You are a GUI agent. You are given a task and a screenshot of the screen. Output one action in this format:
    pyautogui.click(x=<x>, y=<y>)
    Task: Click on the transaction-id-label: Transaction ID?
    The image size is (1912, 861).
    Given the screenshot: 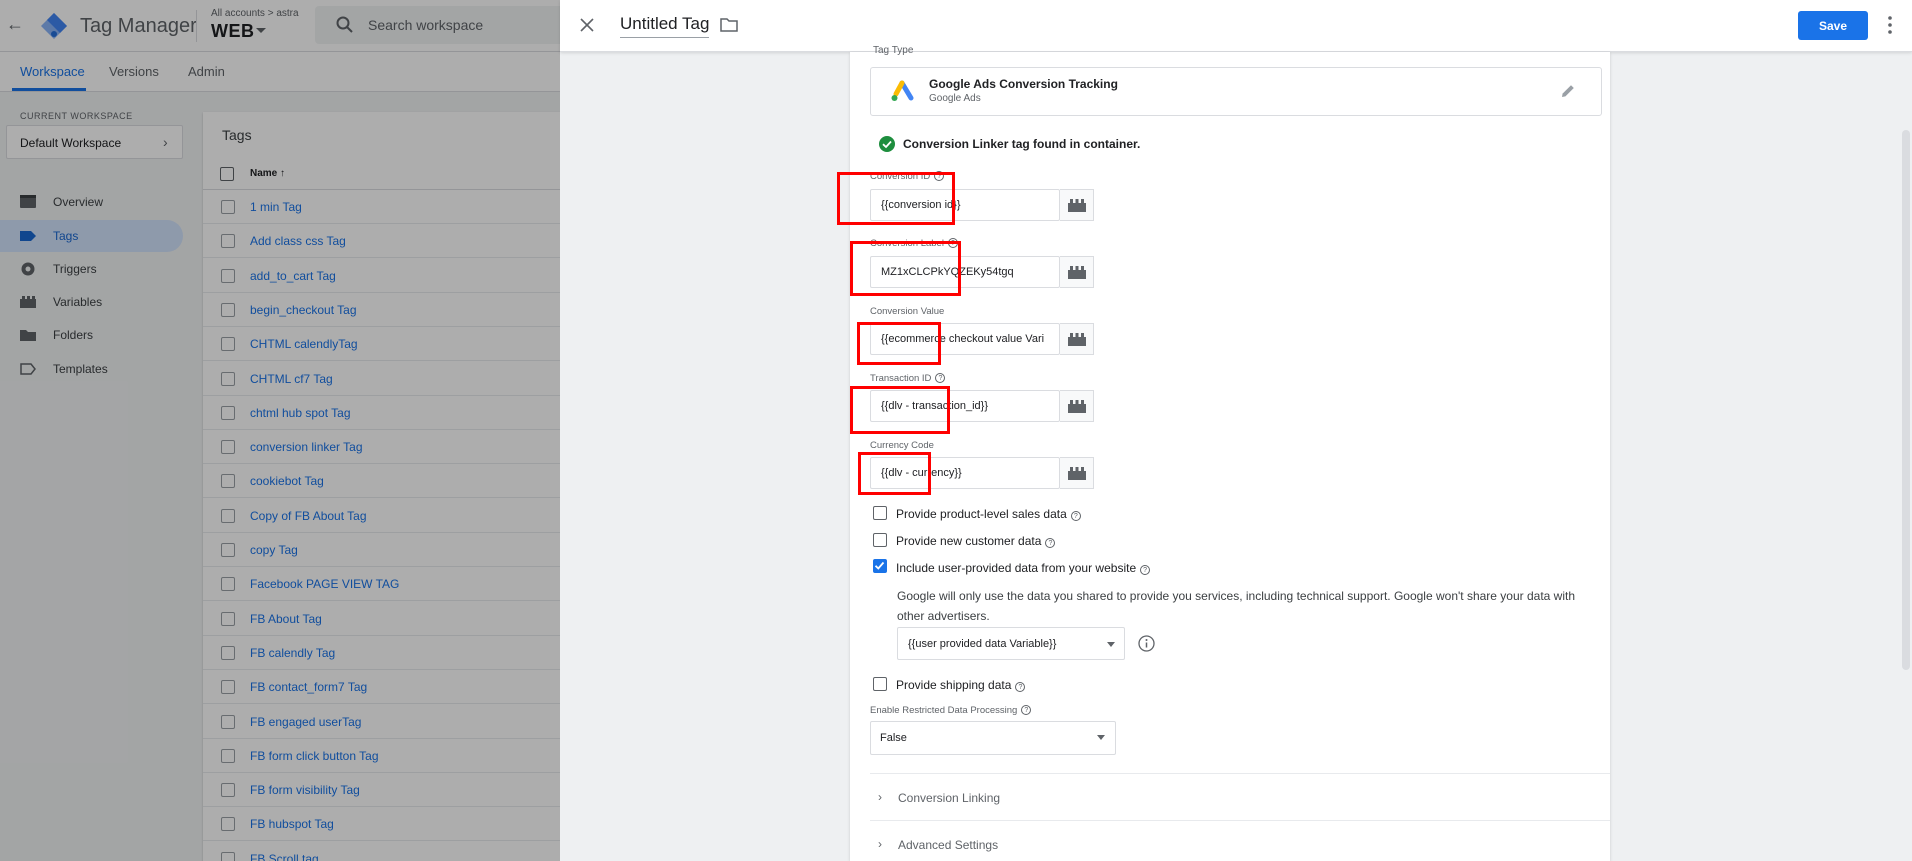 What is the action you would take?
    pyautogui.click(x=908, y=378)
    